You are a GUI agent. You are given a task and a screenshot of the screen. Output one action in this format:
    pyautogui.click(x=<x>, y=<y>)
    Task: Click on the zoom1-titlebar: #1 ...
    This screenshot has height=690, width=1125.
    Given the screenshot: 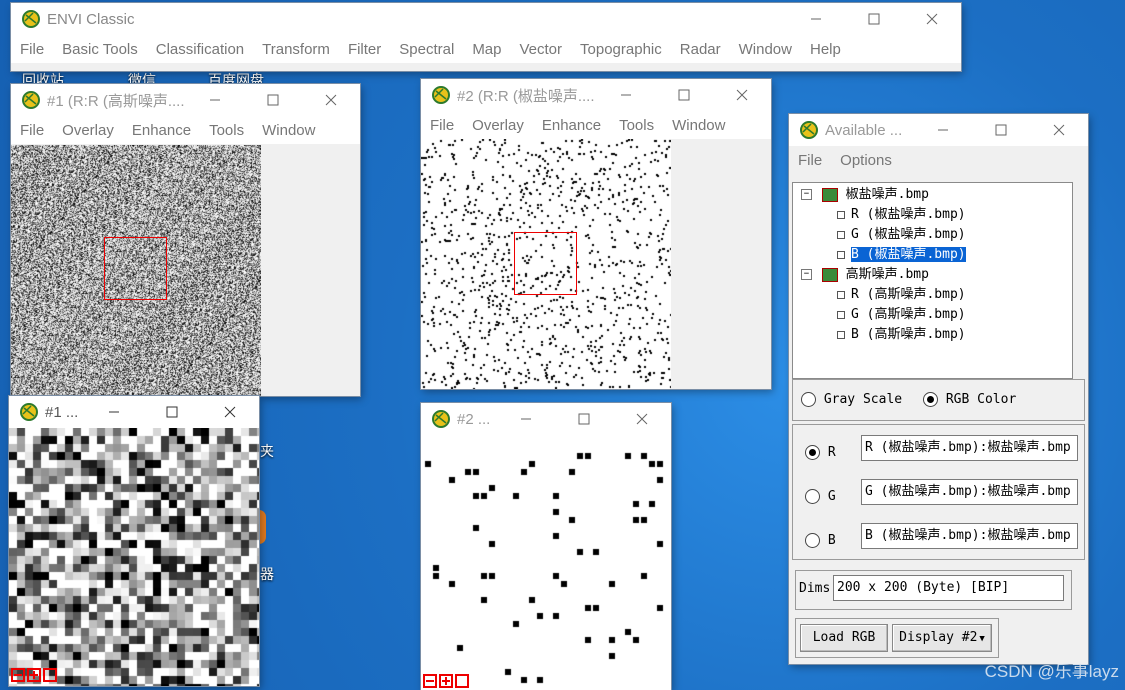 What is the action you would take?
    pyautogui.click(x=134, y=412)
    